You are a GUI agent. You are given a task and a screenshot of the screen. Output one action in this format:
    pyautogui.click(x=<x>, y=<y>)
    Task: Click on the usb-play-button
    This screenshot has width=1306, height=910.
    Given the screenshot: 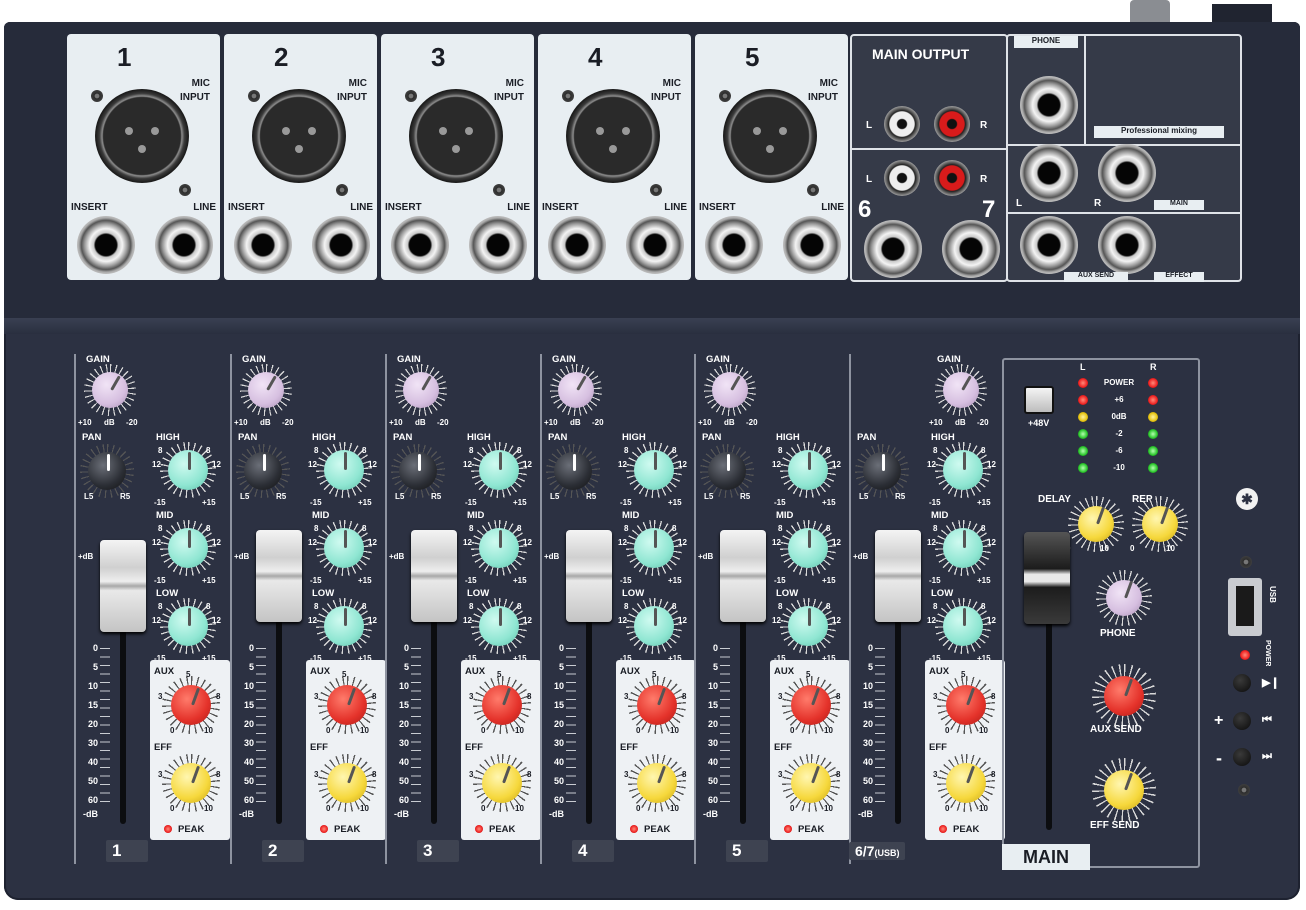 What is the action you would take?
    pyautogui.click(x=1242, y=683)
    